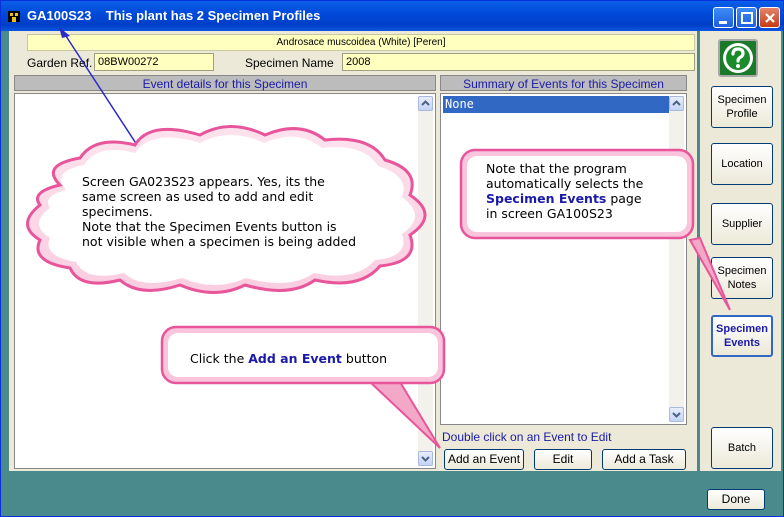 The height and width of the screenshot is (517, 784). I want to click on done-button: Done, so click(736, 499).